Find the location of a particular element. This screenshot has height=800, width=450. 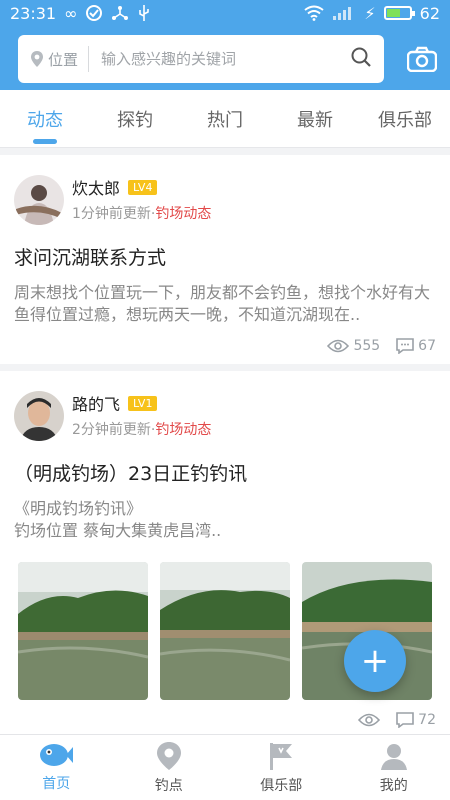

nav-club-label: 俱乐部 is located at coordinates (281, 786).